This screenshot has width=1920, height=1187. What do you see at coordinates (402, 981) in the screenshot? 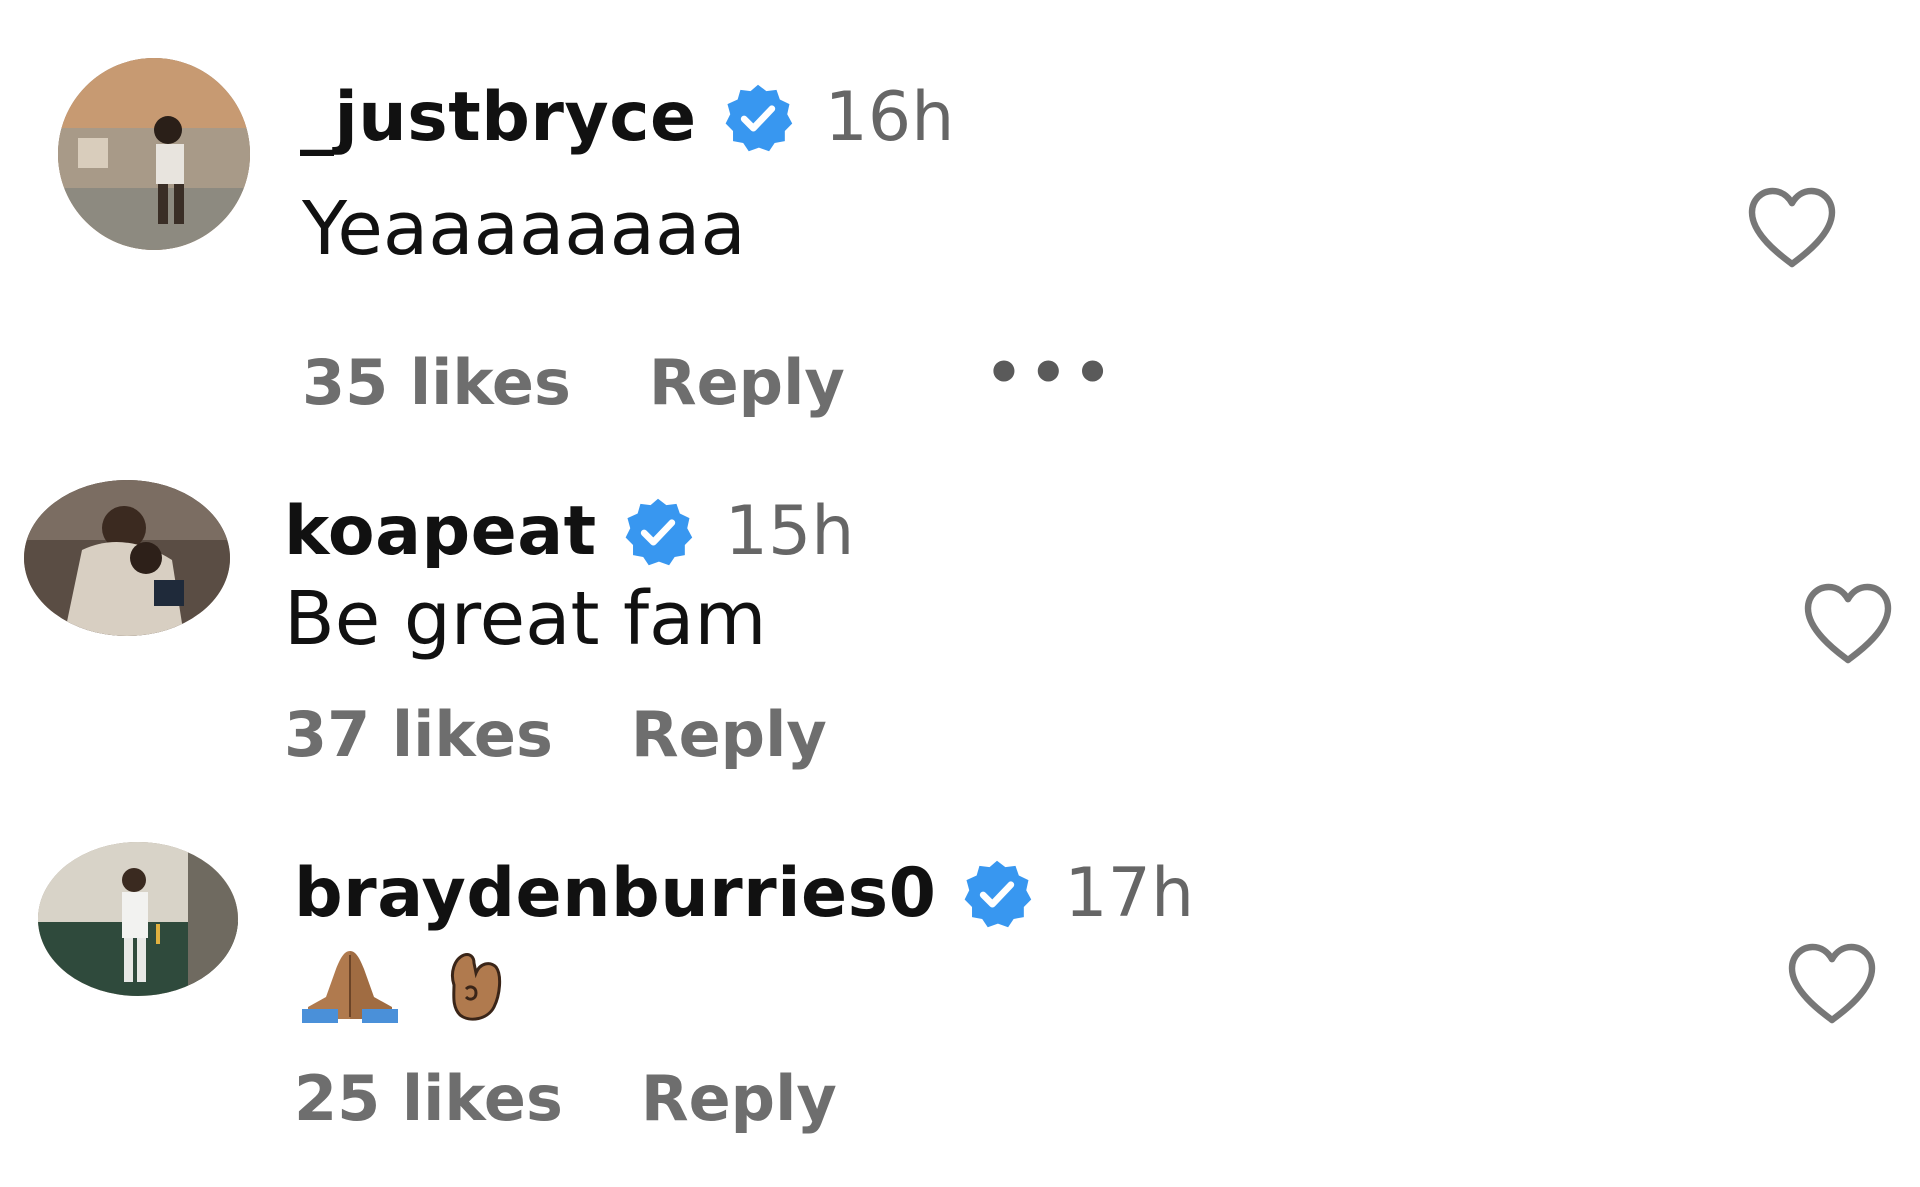
I see `comment-text: 🙏🏽🫰🏽` at bounding box center [402, 981].